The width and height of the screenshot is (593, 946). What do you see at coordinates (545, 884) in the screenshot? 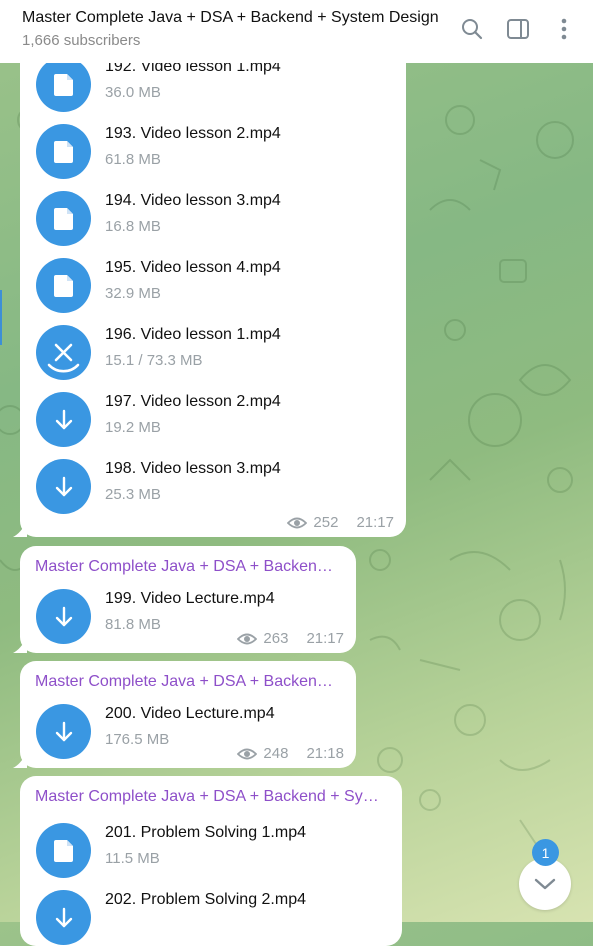
I see `chevron-down-icon` at bounding box center [545, 884].